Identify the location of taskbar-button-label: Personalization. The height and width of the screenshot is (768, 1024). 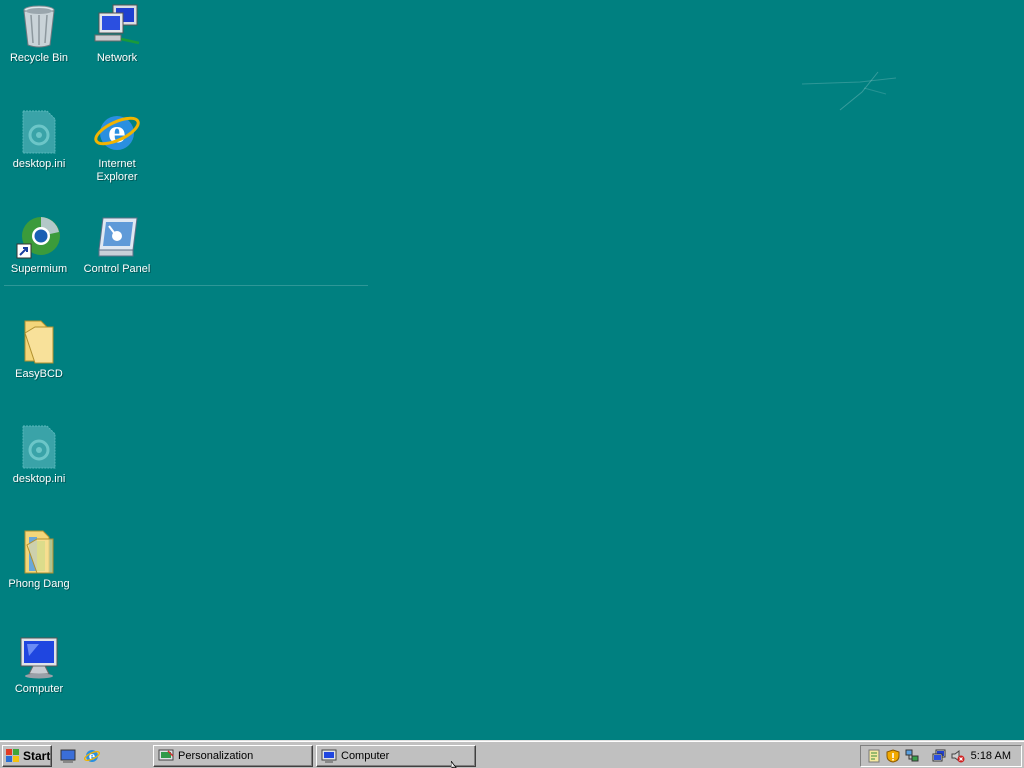
(216, 756).